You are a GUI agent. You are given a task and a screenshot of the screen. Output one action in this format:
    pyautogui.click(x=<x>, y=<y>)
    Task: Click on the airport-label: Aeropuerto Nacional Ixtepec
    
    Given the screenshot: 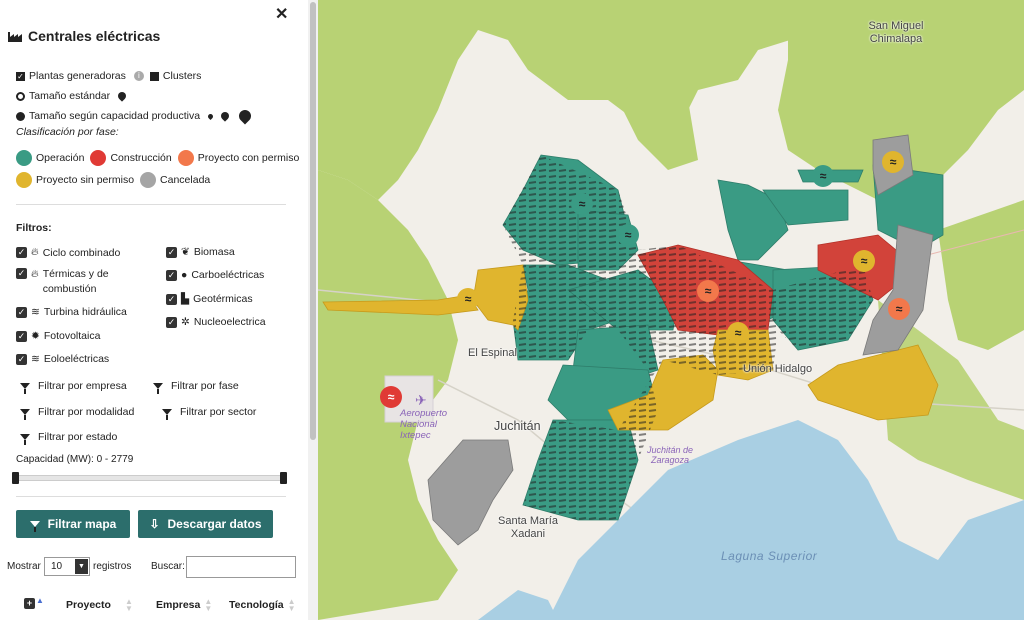 What is the action you would take?
    pyautogui.click(x=424, y=424)
    